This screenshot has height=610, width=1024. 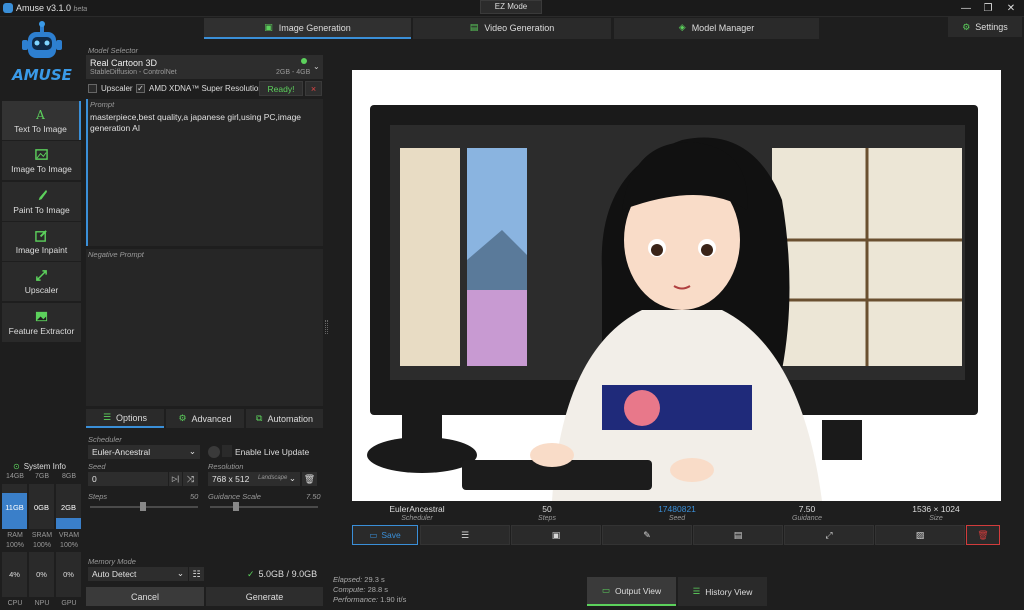 I want to click on ready-button: Ready!, so click(x=281, y=88).